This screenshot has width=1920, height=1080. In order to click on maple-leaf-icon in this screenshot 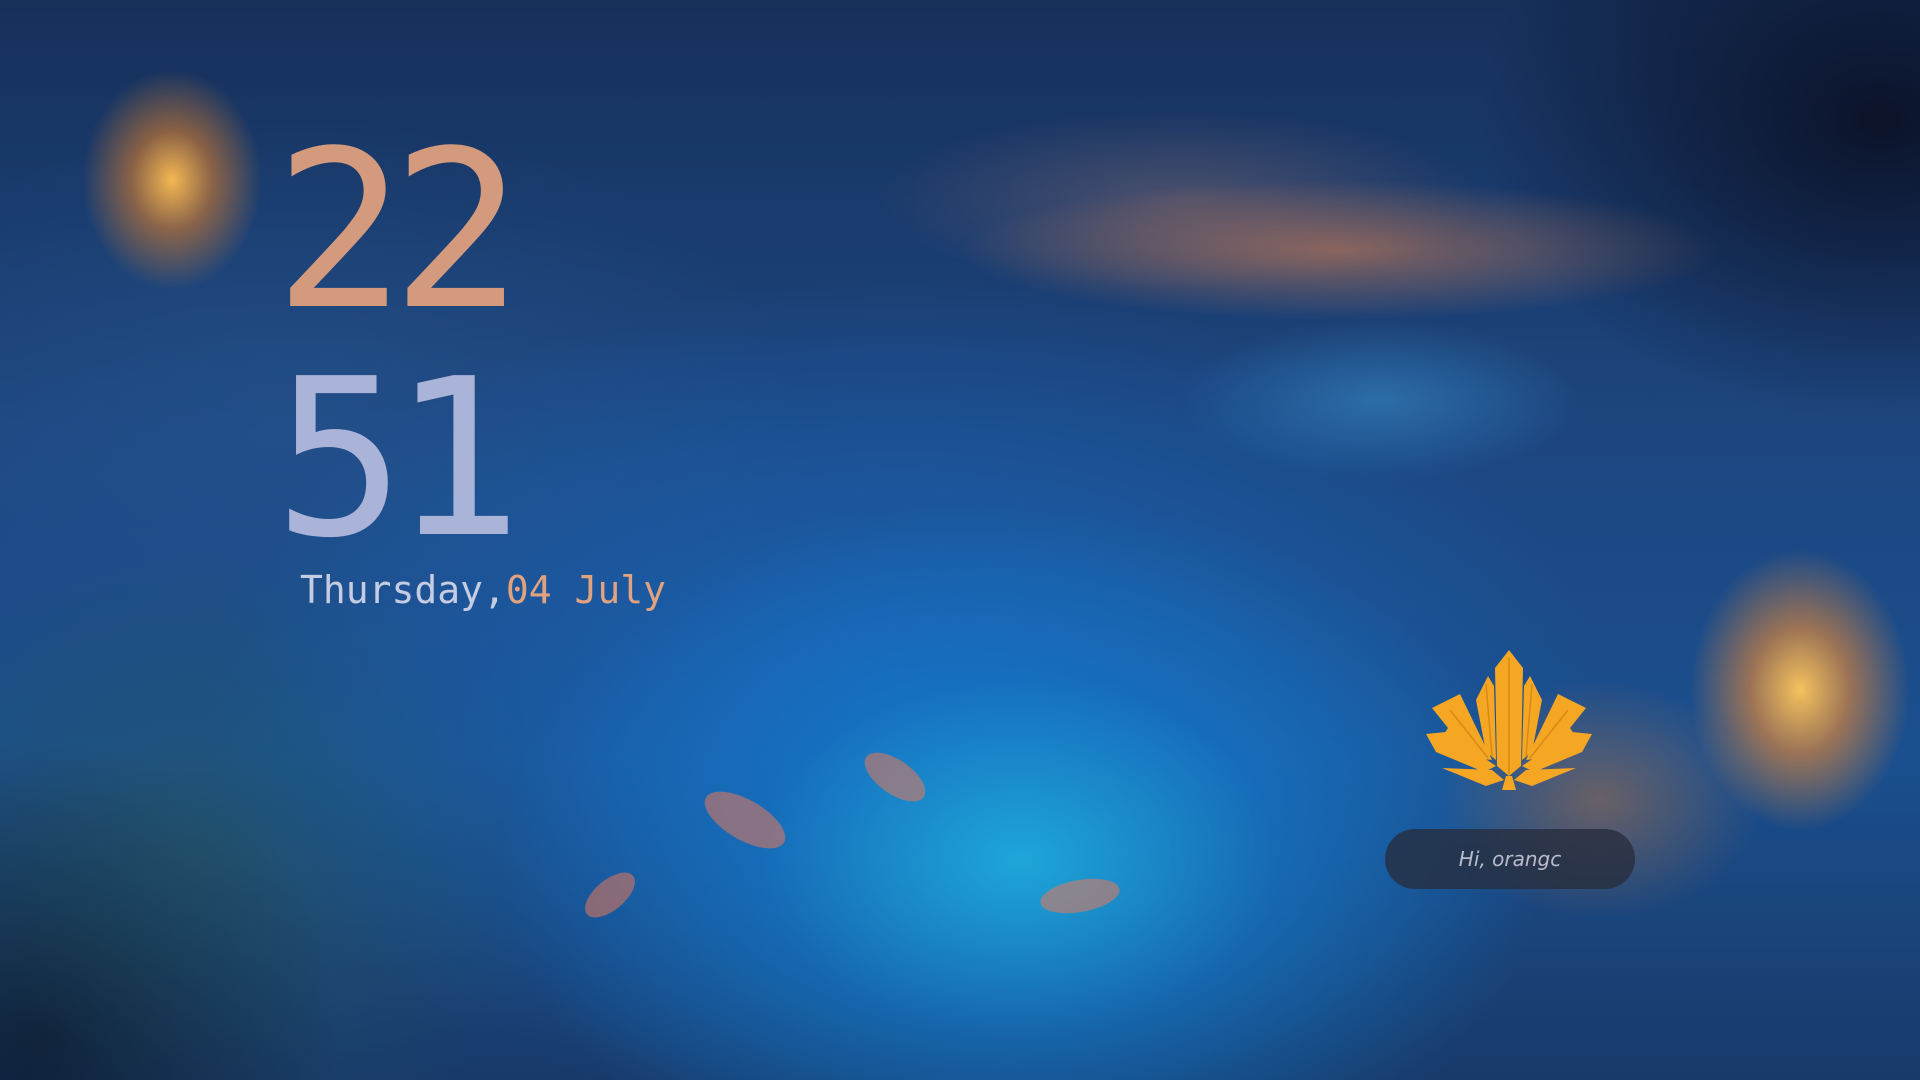, I will do `click(1509, 720)`.